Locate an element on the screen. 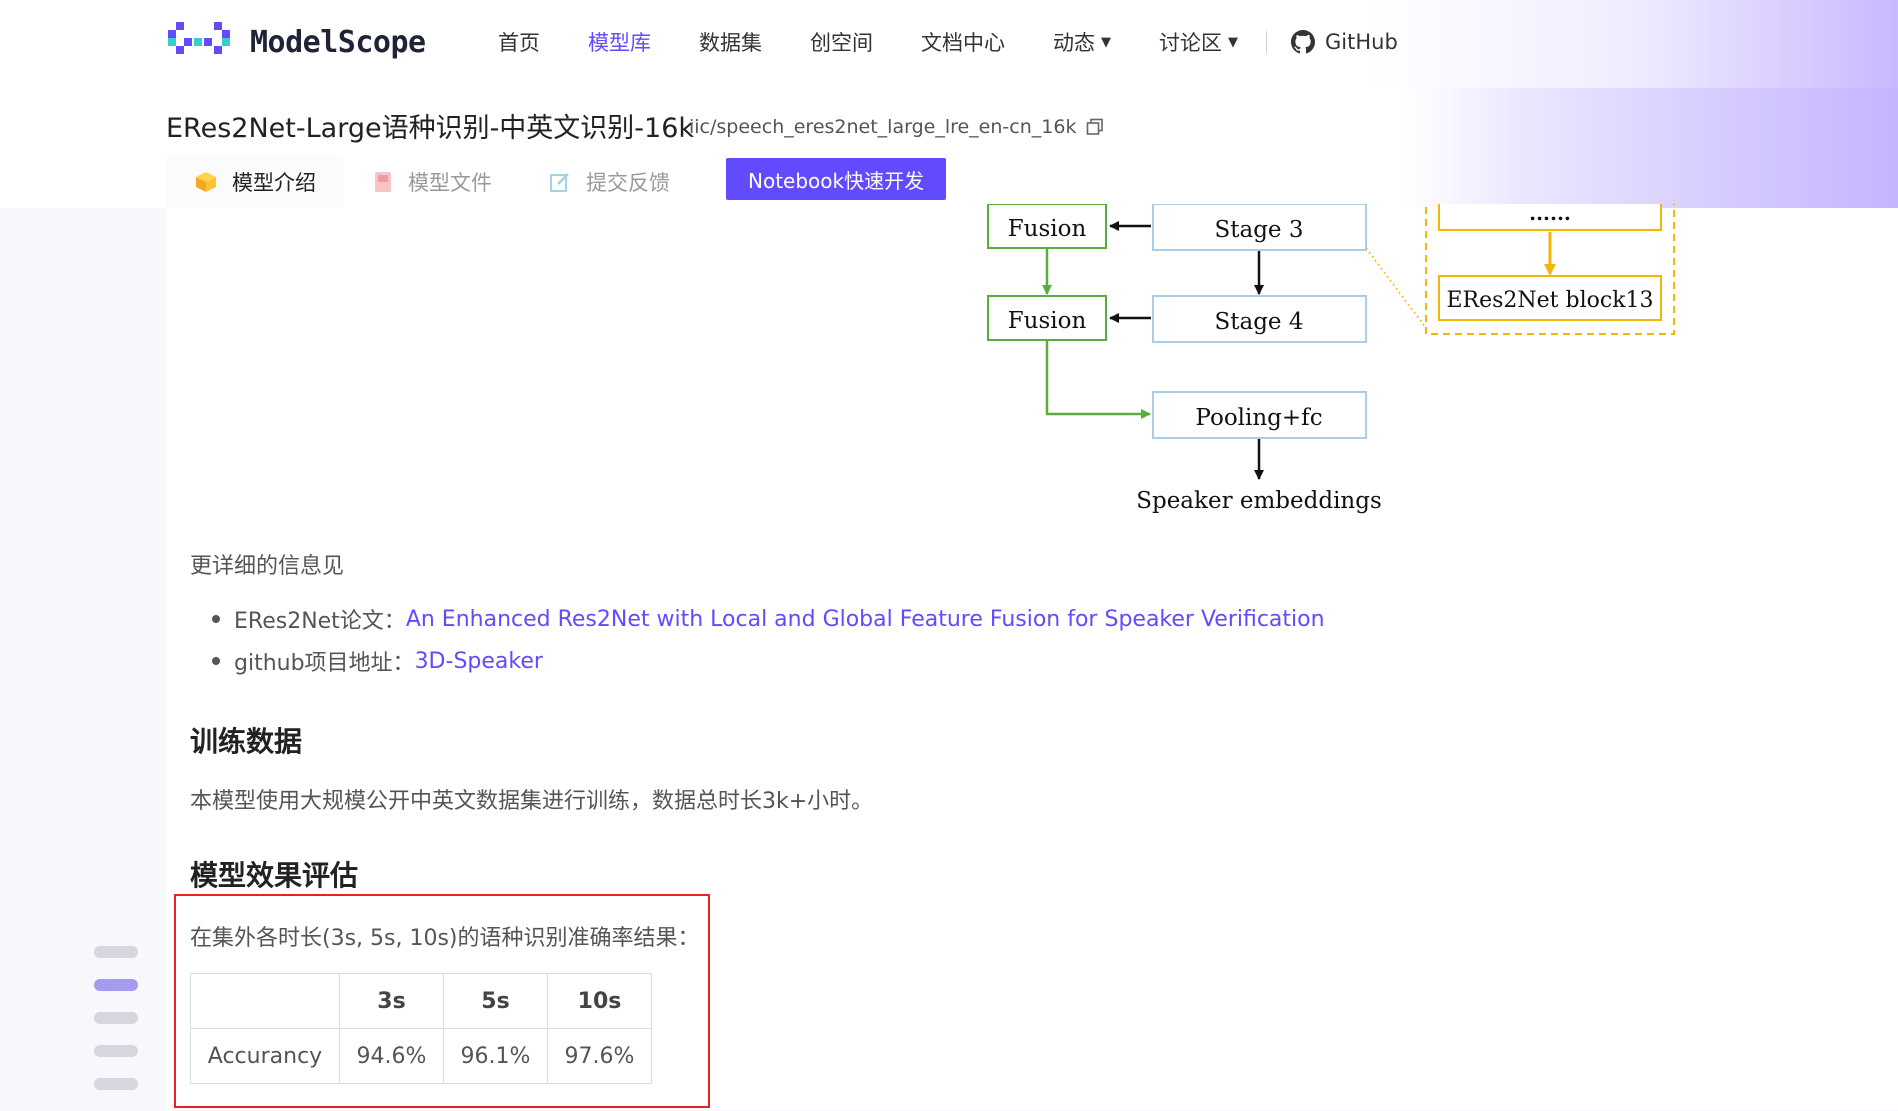  ref-prefix: ERes2Net论文： is located at coordinates (320, 621).